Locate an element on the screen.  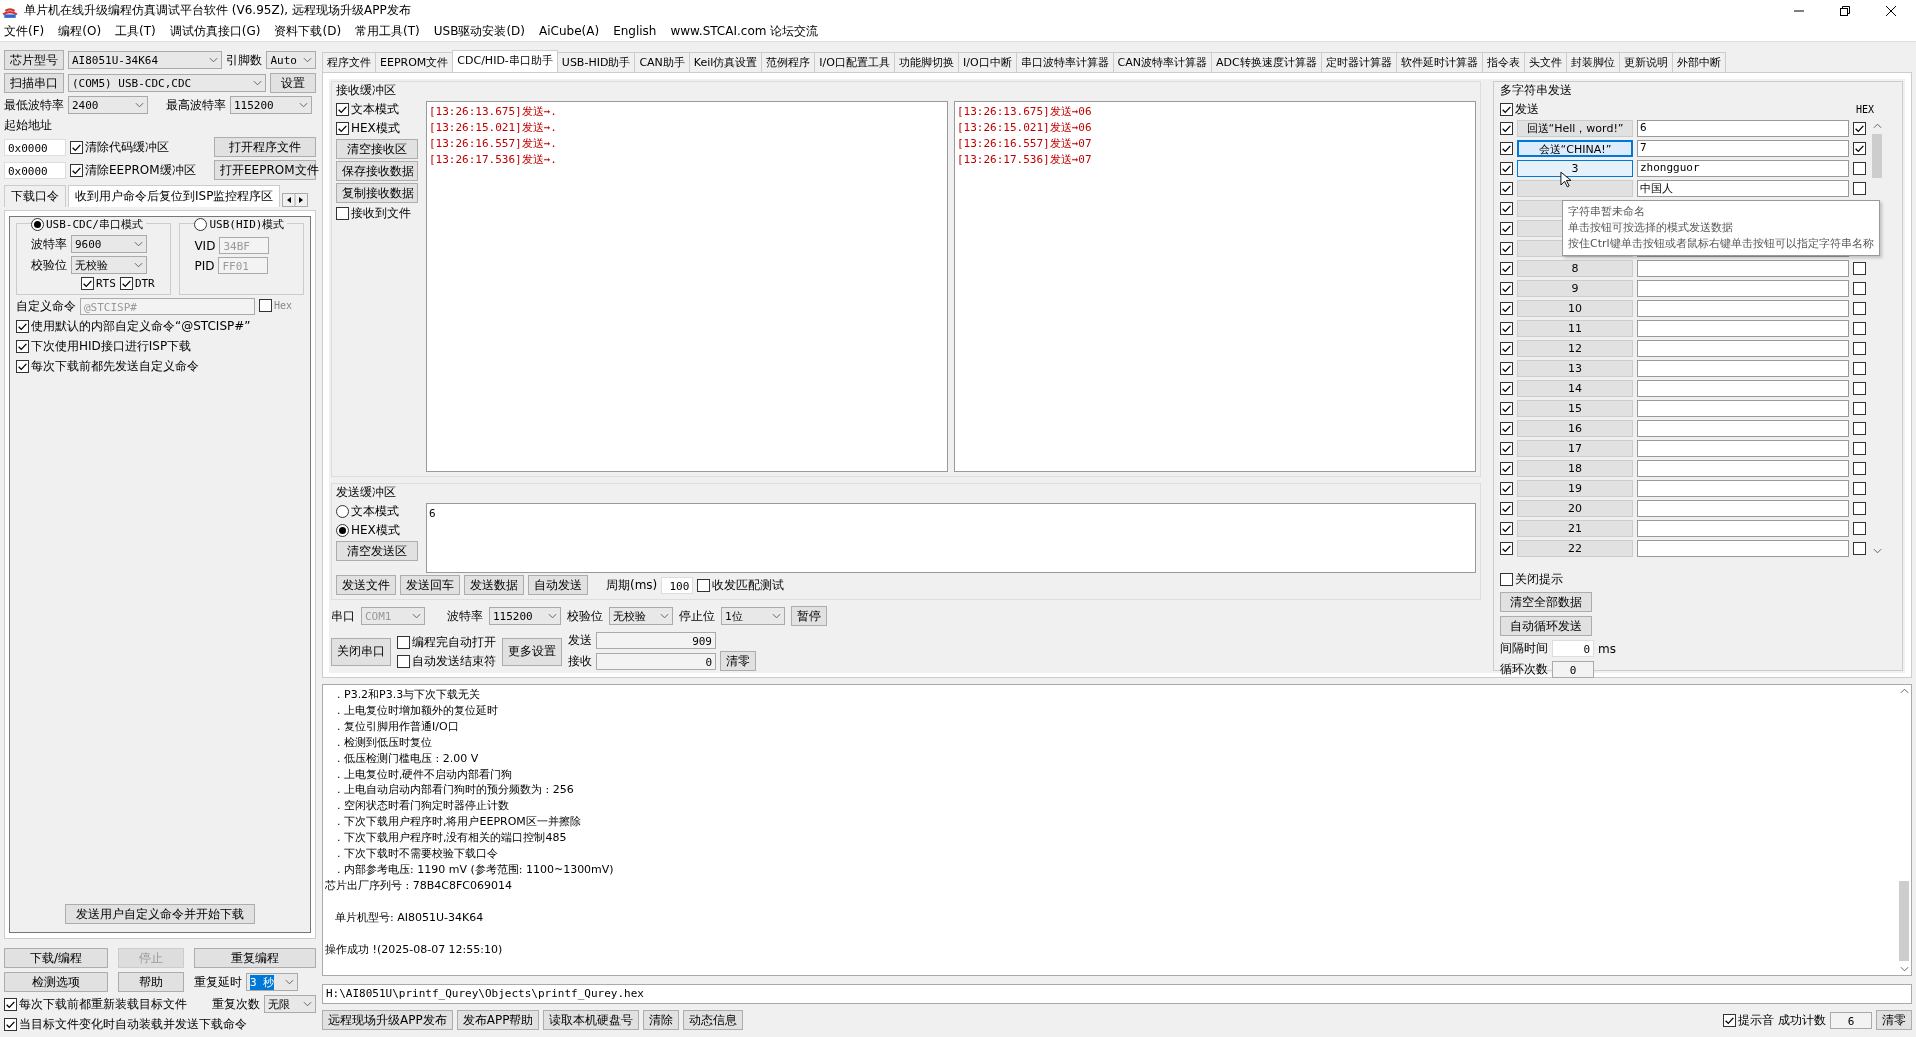
vid-label: VID is located at coordinates (205, 245).